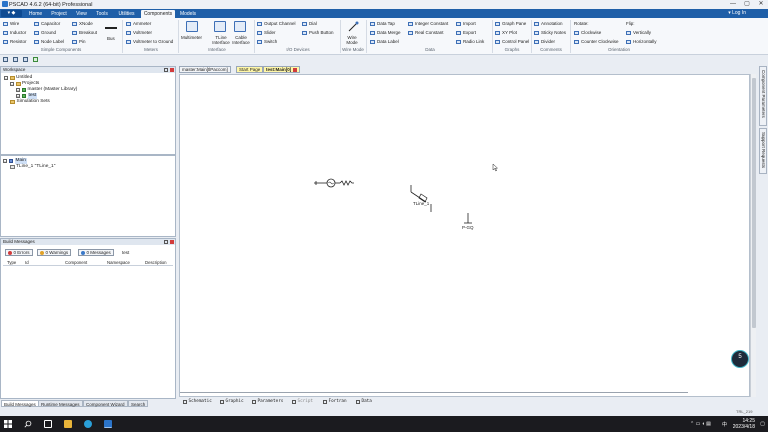  Describe the element at coordinates (118, 263) in the screenshot. I see `col-namespace: Namespace` at that location.